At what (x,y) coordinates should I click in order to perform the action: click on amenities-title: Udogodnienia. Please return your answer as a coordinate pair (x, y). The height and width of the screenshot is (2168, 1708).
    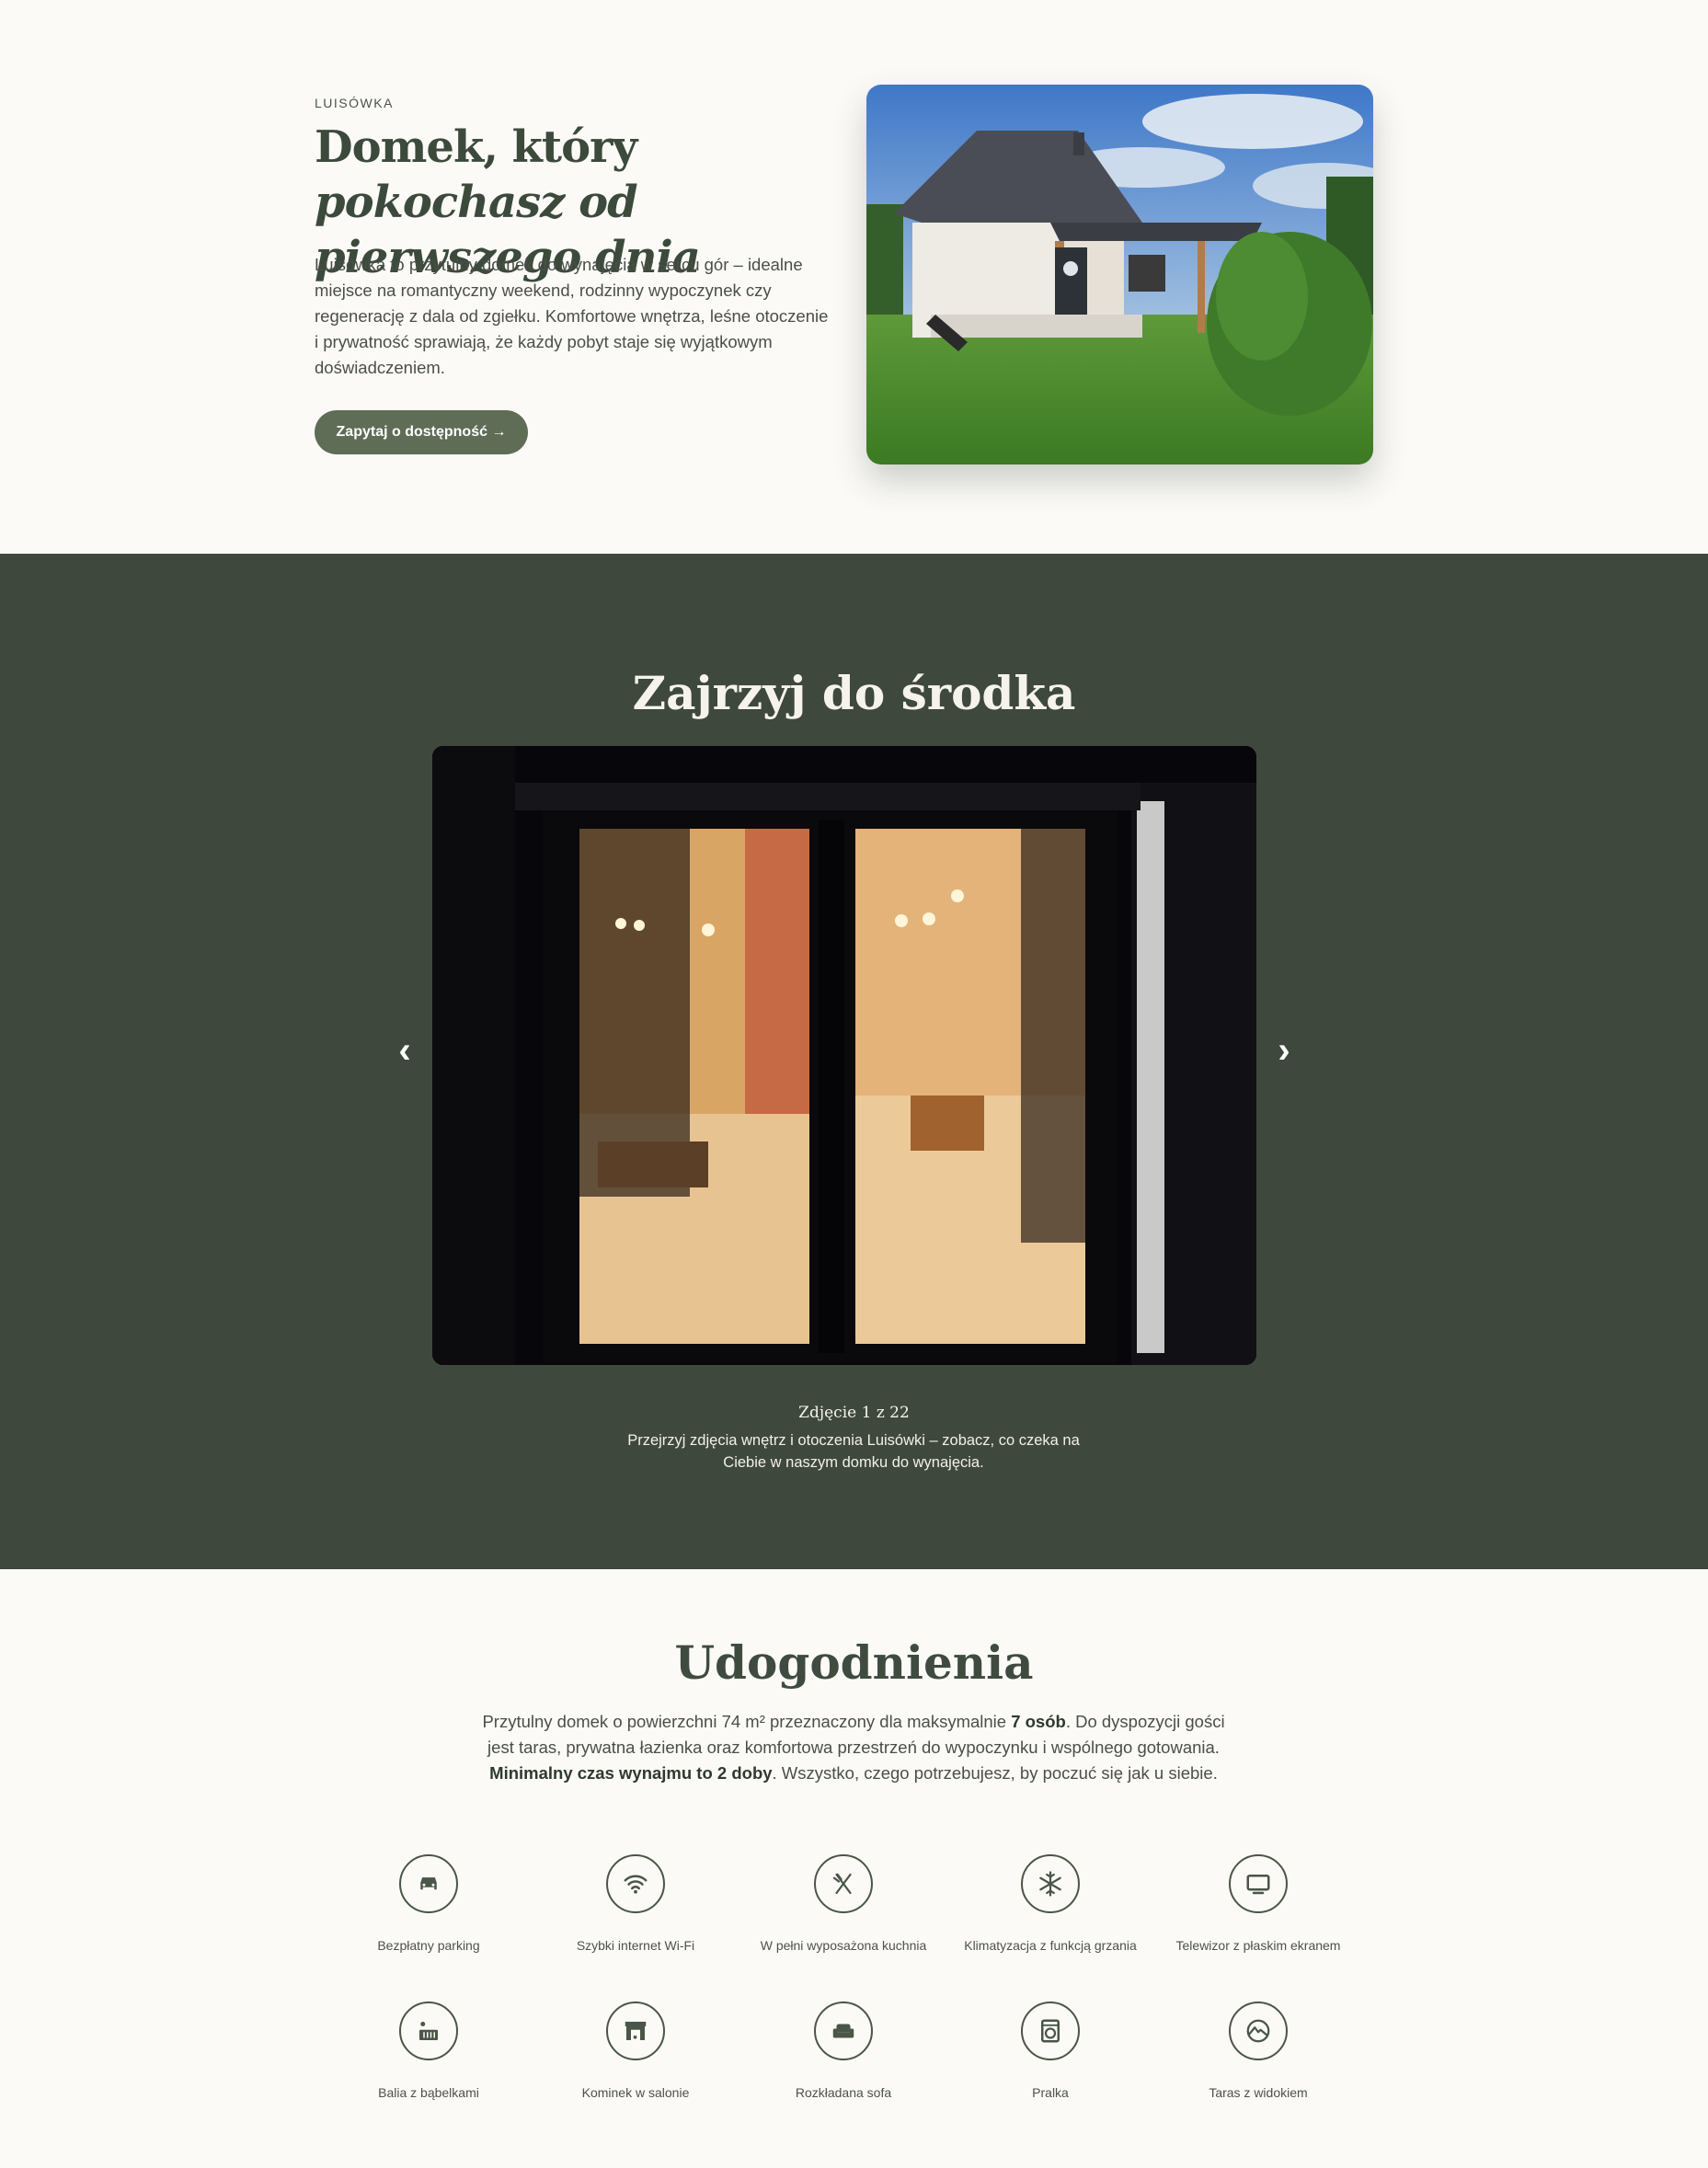
    Looking at the image, I should click on (854, 1662).